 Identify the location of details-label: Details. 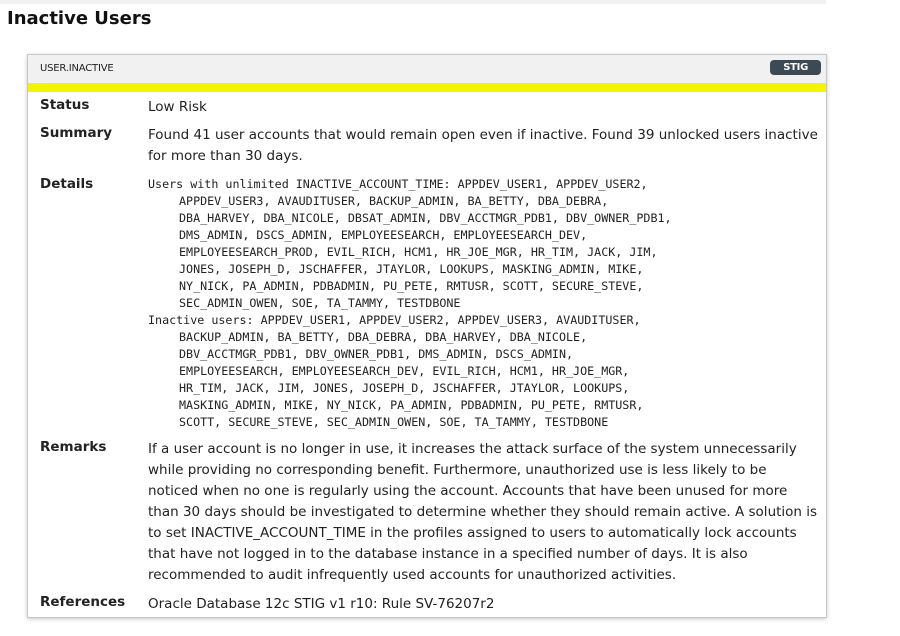
(67, 184).